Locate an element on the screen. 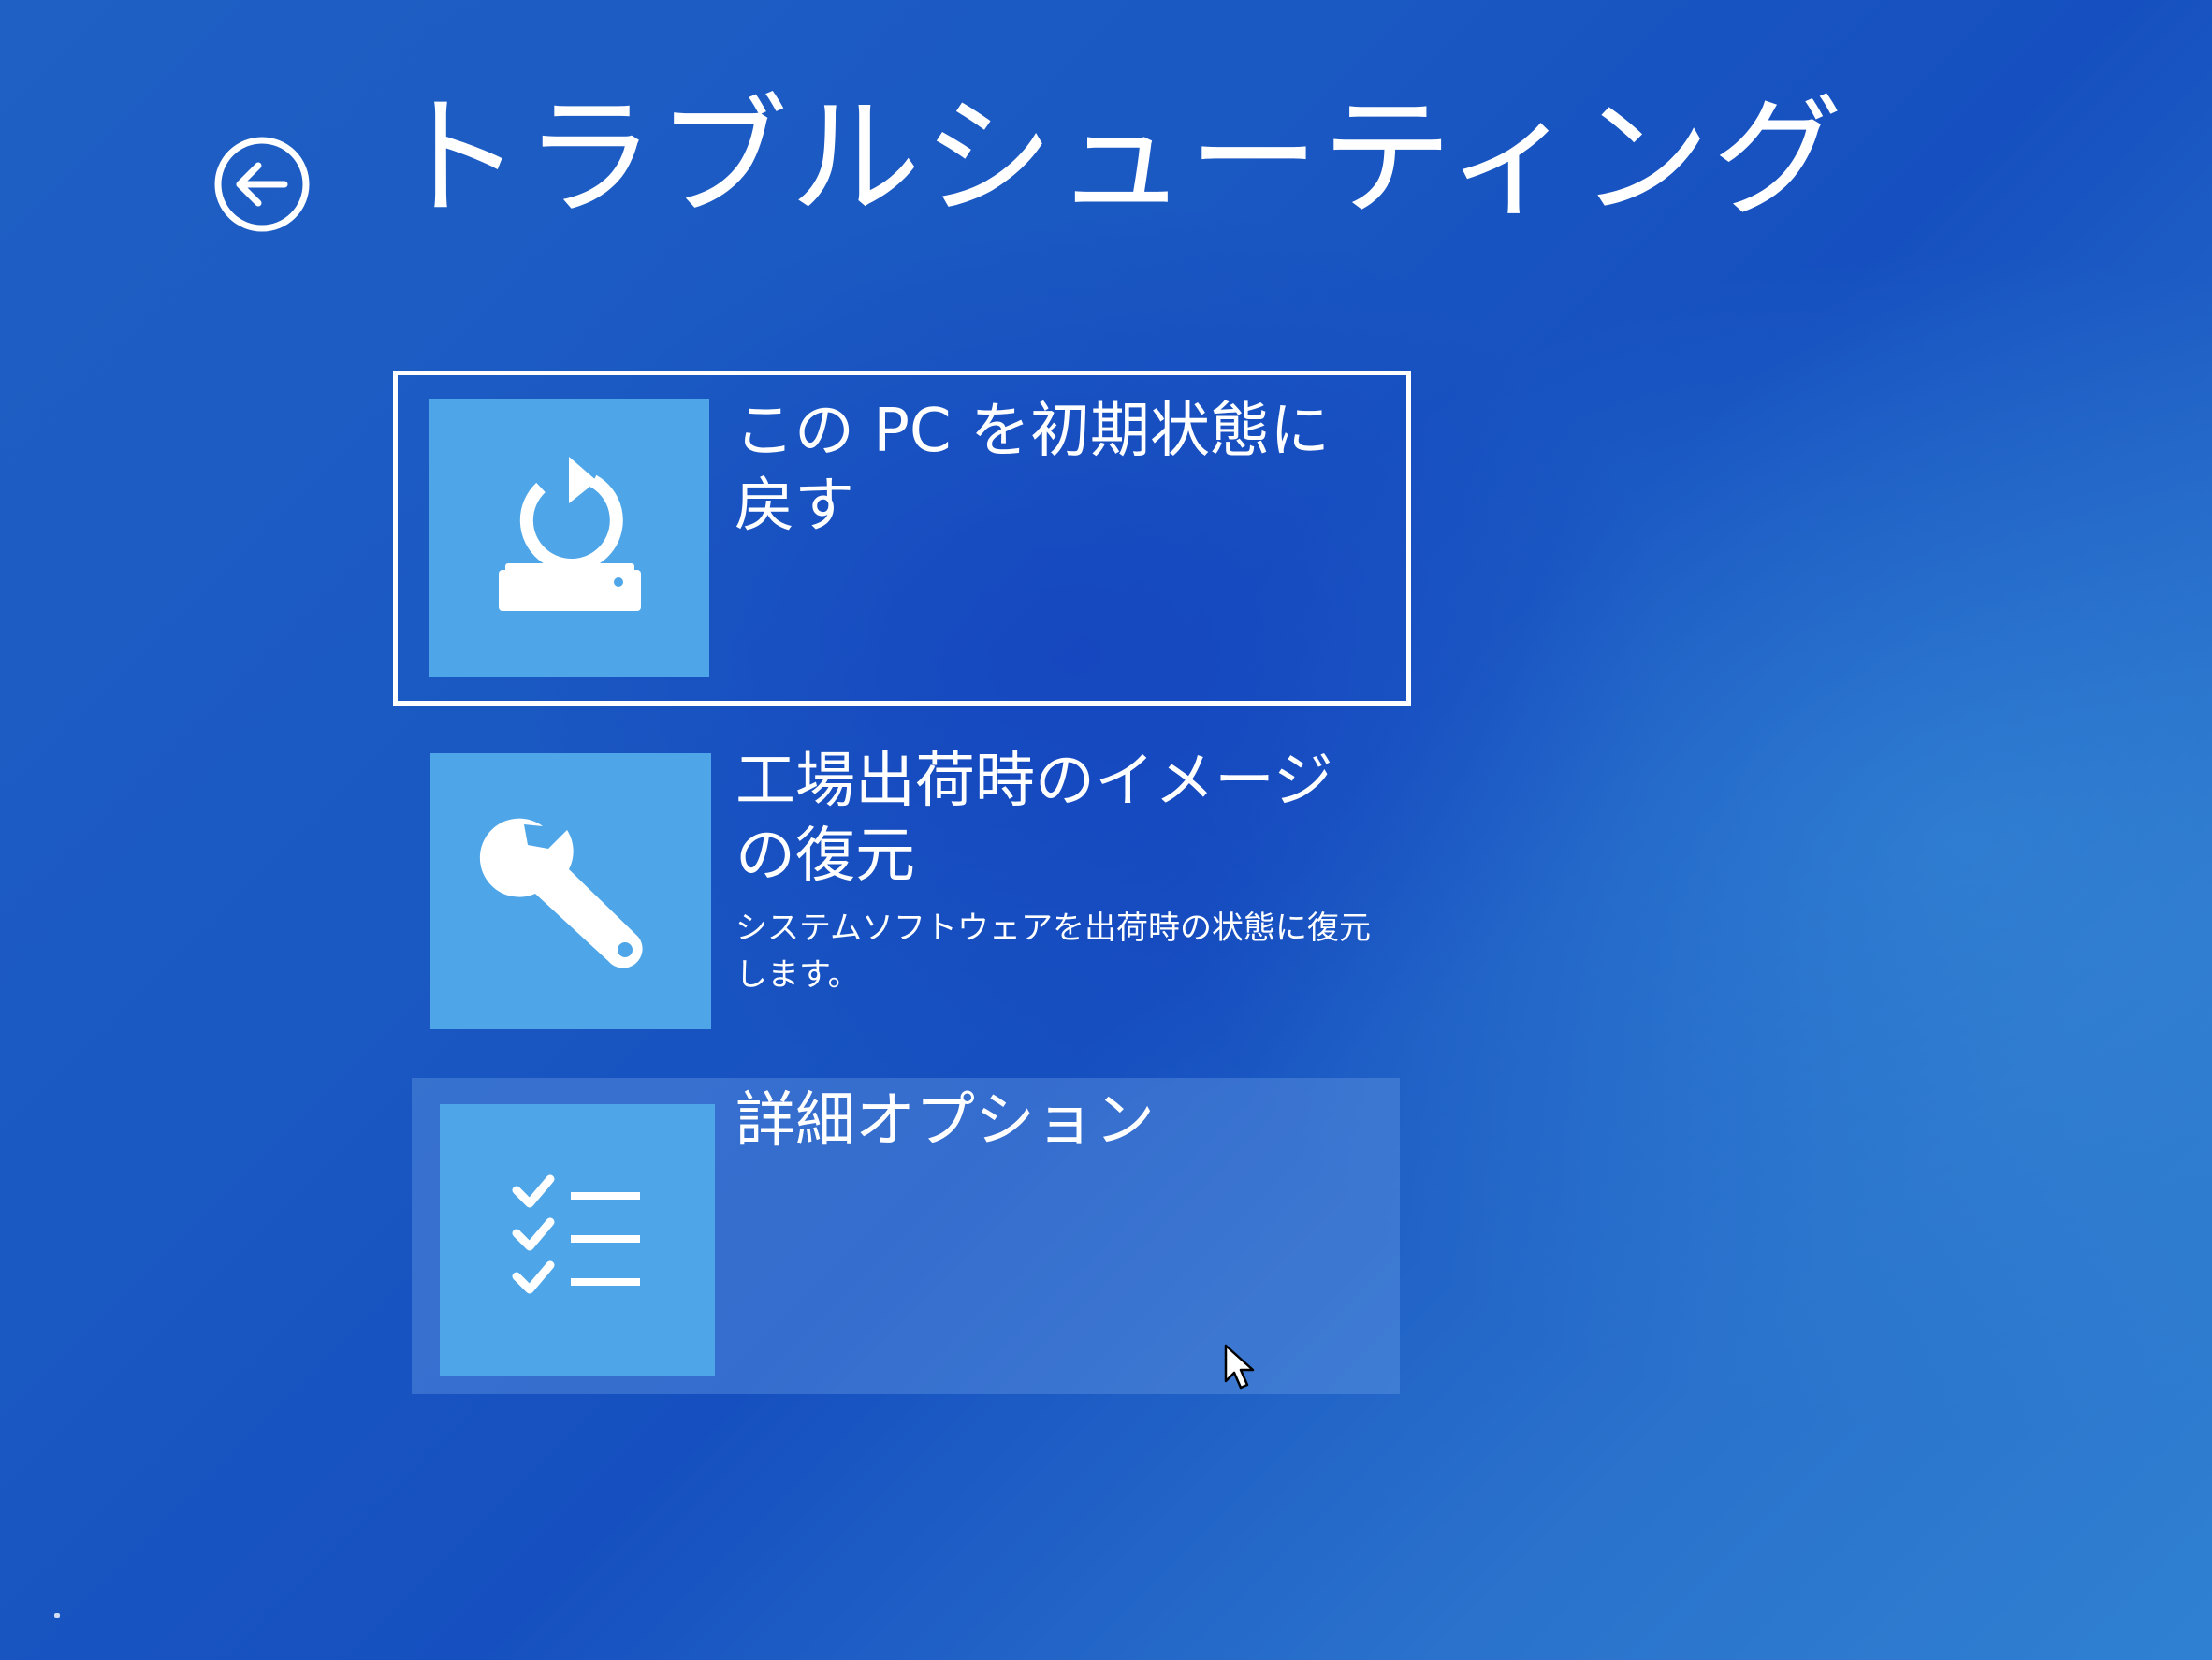 The height and width of the screenshot is (1660, 2212). option-factory-image-restore: 工場出荷時のイメージの復元 システムソフトウェアを出荷時の状態に復元します。 is located at coordinates (921, 890).